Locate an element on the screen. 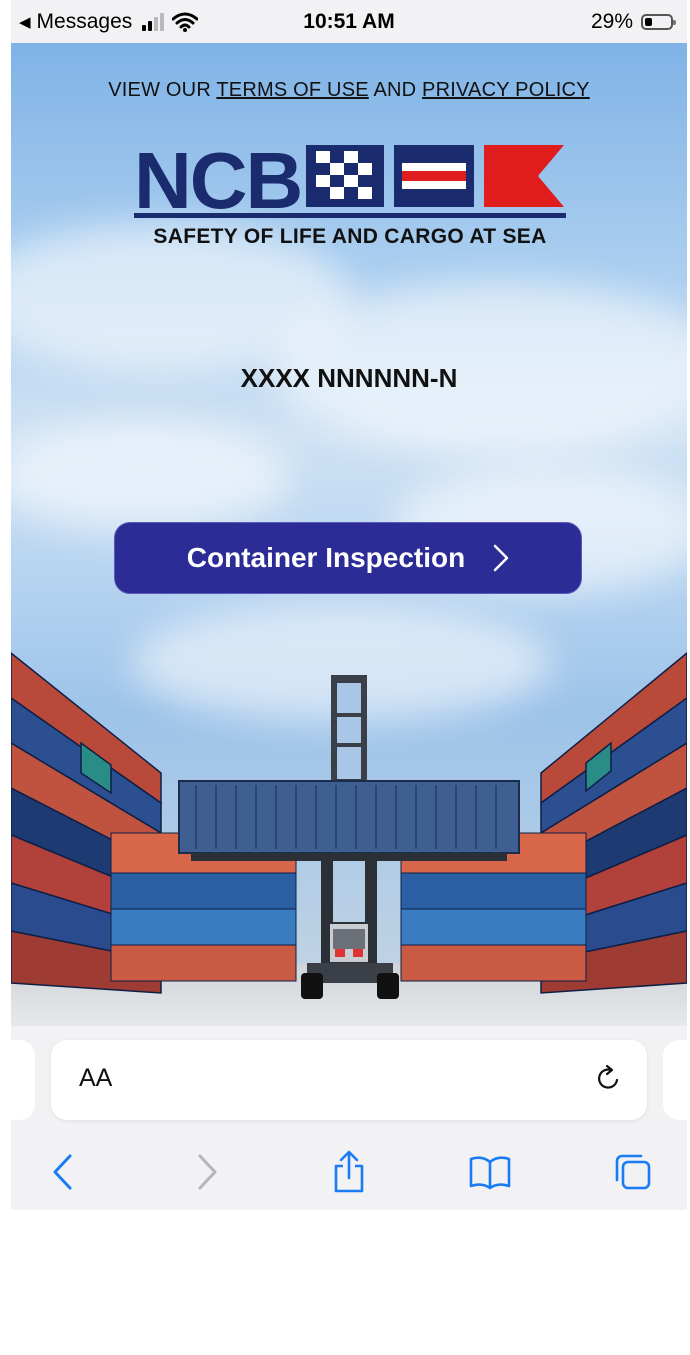 The width and height of the screenshot is (690, 1355). text-size-icon: AA is located at coordinates (95, 1078).